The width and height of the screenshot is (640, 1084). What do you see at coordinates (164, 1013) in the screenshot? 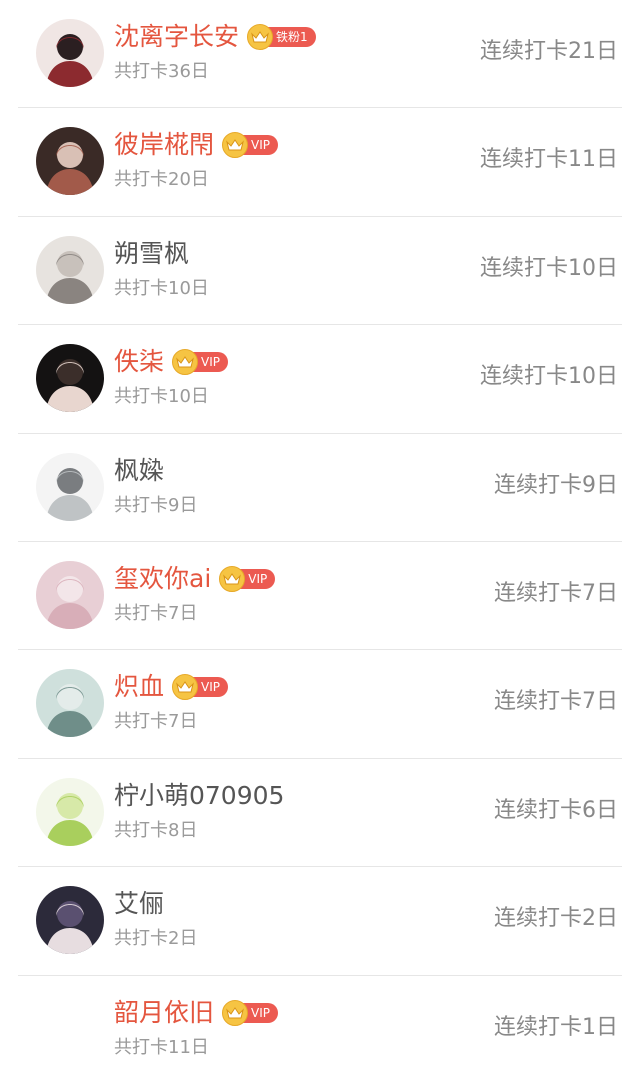
I see `user-name: 韶月依旧` at bounding box center [164, 1013].